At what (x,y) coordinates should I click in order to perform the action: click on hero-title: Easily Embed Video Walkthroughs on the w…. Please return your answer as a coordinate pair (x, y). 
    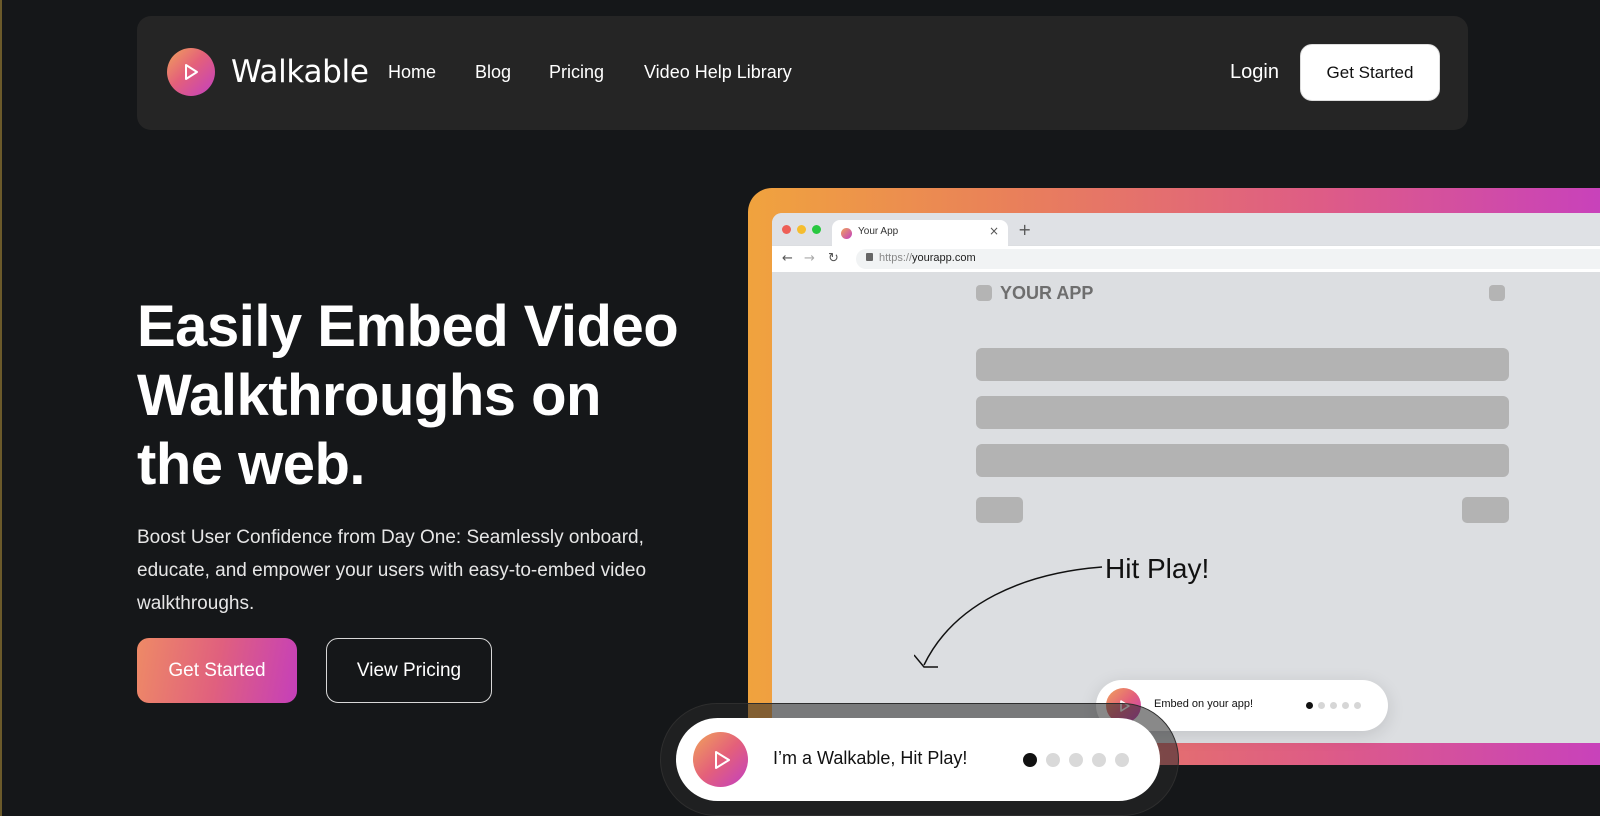
    Looking at the image, I should click on (408, 395).